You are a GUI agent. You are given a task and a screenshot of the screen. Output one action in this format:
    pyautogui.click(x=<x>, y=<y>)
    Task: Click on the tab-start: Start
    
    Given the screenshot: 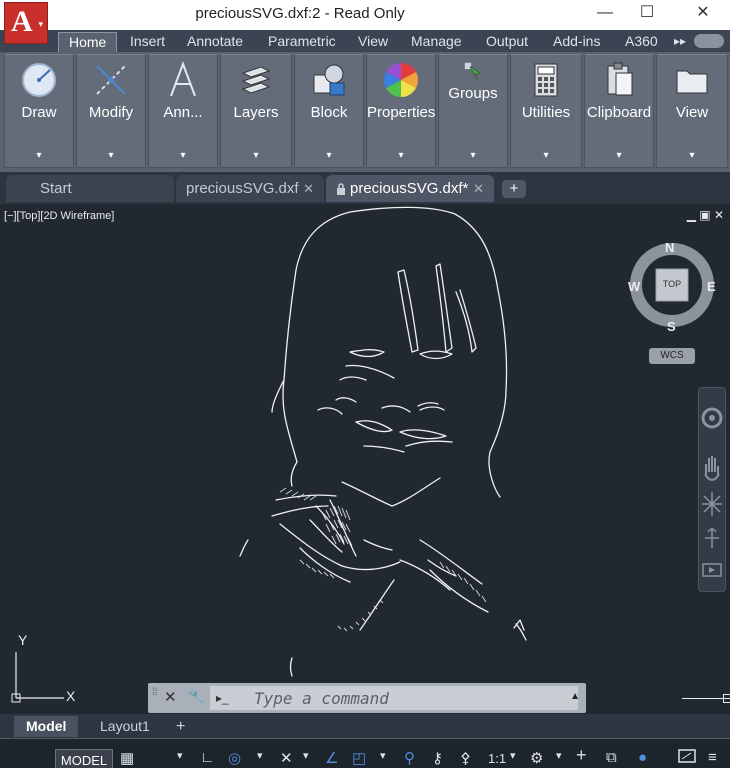 What is the action you would take?
    pyautogui.click(x=90, y=188)
    